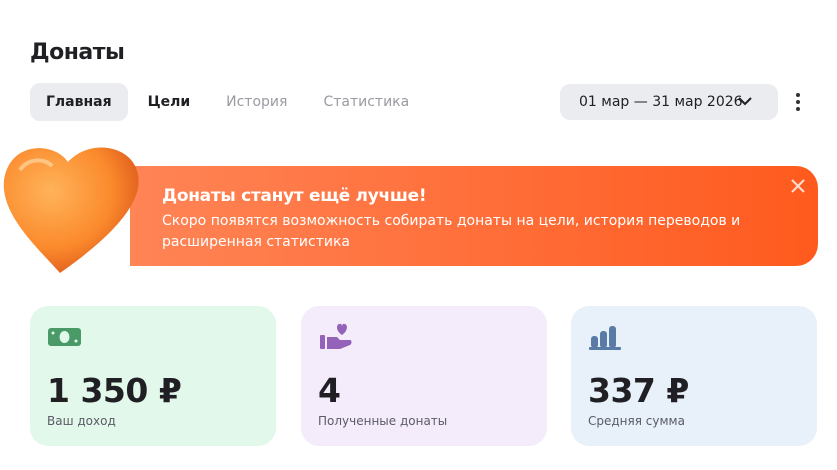  Describe the element at coordinates (329, 390) in the screenshot. I see `donations-value: 4` at that location.